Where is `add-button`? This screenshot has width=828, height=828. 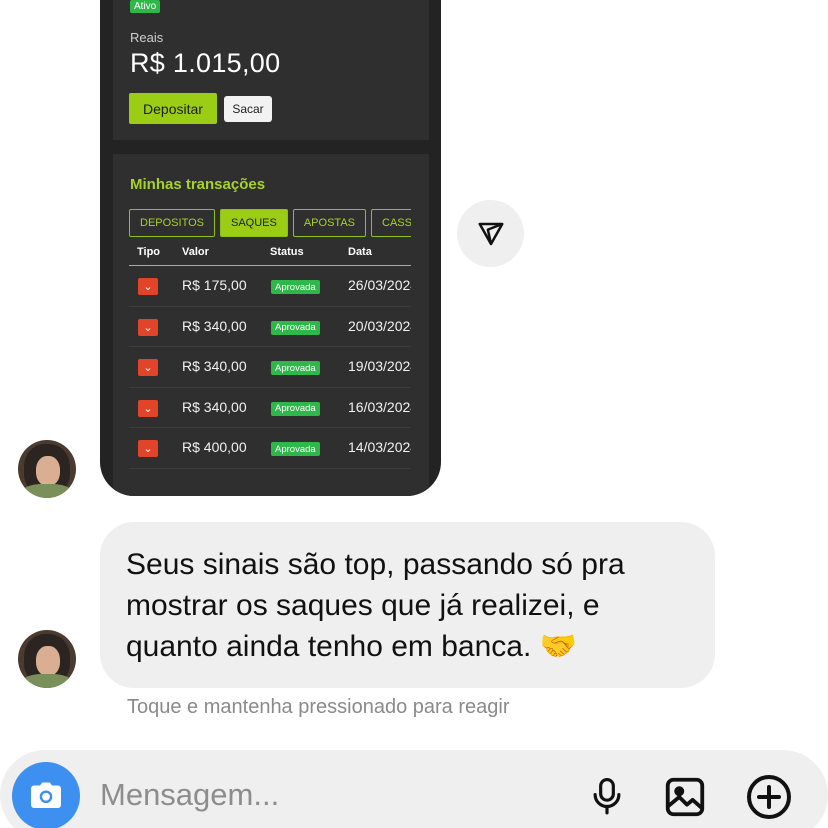 add-button is located at coordinates (769, 797).